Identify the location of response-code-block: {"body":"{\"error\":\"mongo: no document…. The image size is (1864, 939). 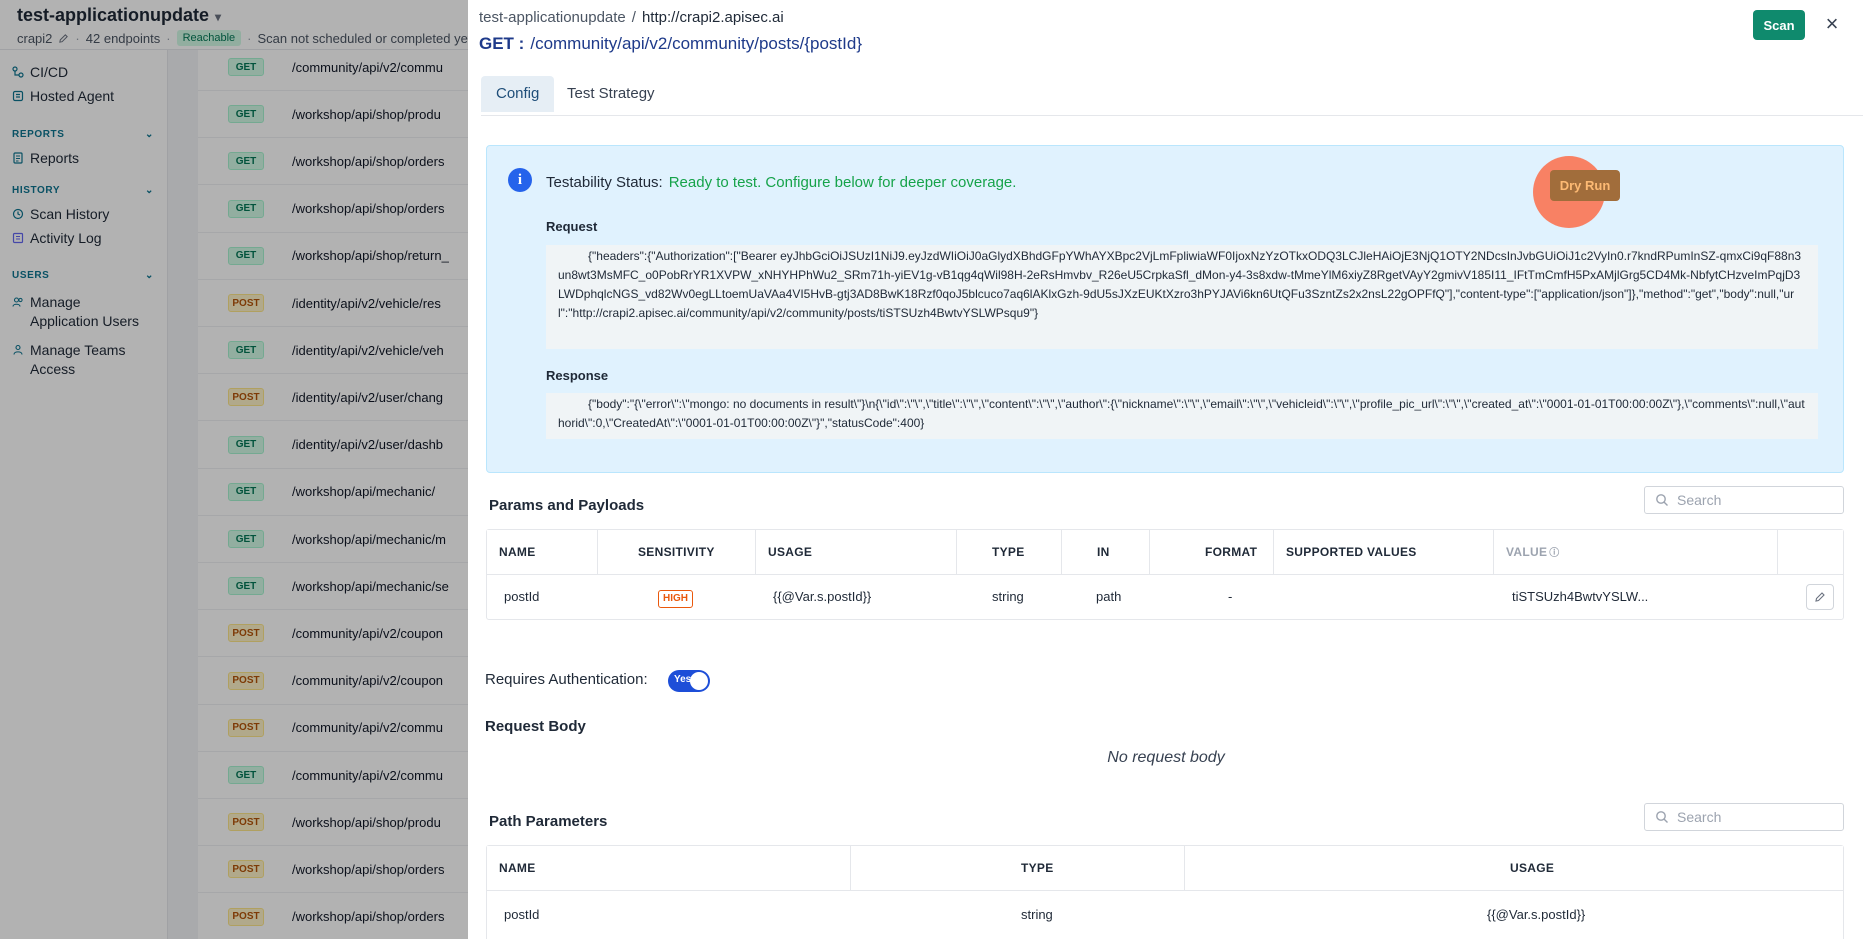
(1182, 416).